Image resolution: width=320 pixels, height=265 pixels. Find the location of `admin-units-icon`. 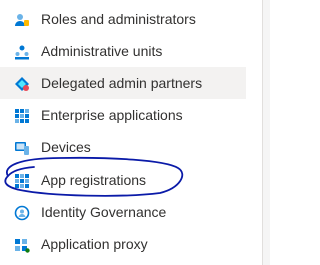

admin-units-icon is located at coordinates (22, 52).